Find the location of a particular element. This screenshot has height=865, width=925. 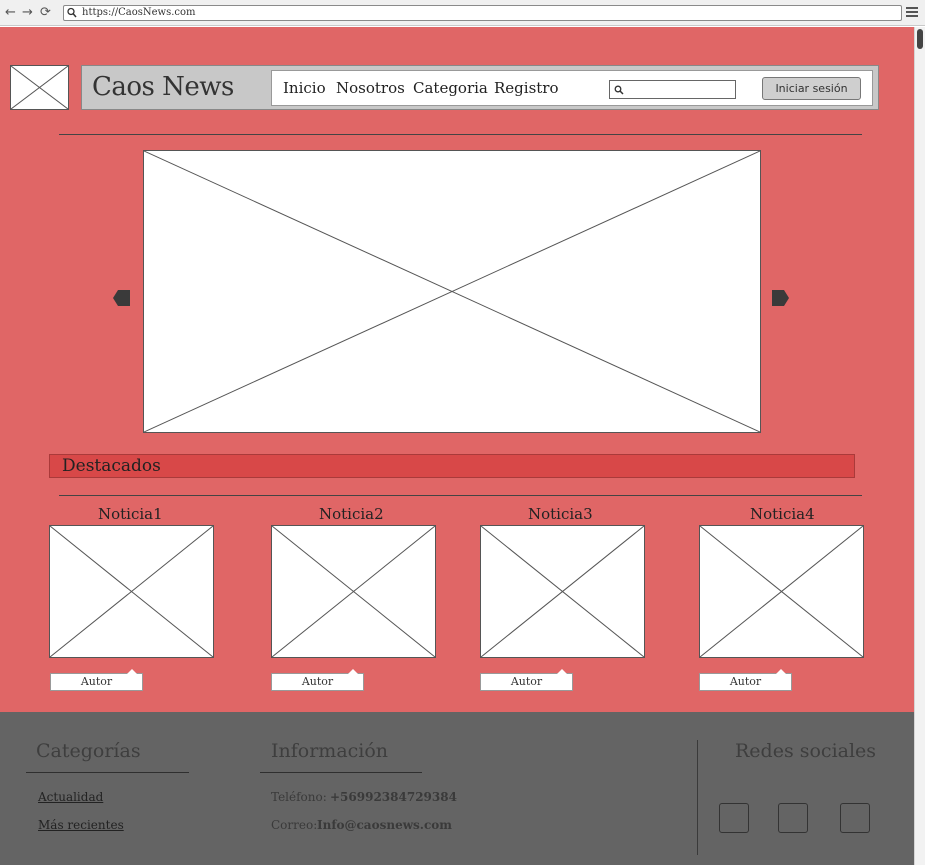

news-title: Noticia2 is located at coordinates (351, 514).